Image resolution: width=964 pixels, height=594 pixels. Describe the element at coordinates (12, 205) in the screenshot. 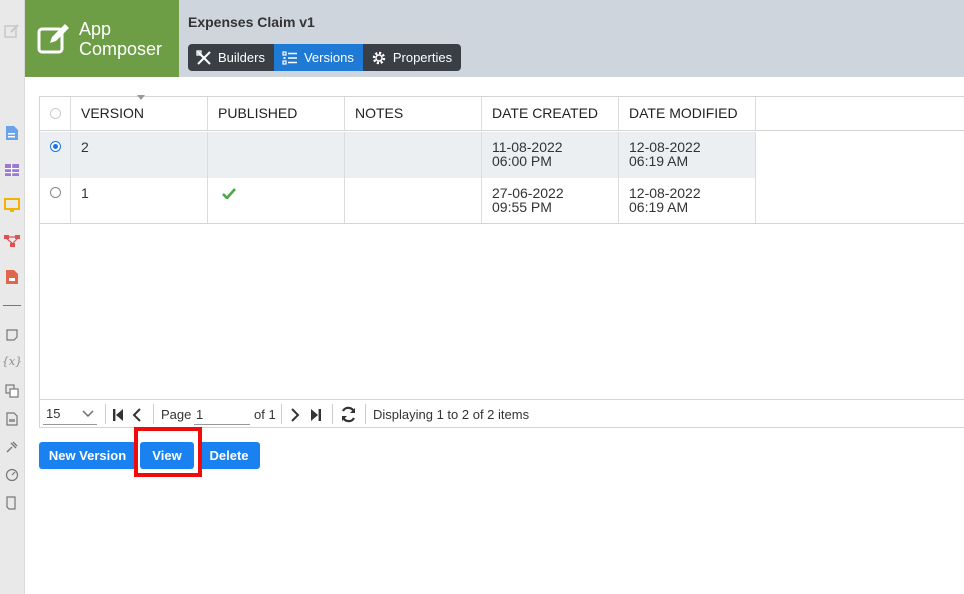

I see `userview-icon` at that location.